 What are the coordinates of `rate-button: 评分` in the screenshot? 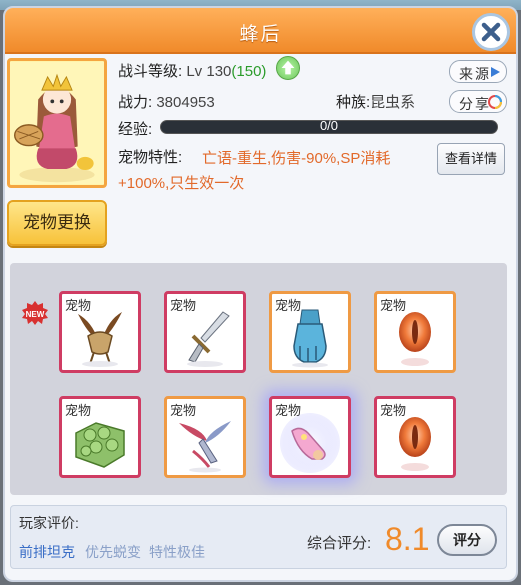 It's located at (467, 540).